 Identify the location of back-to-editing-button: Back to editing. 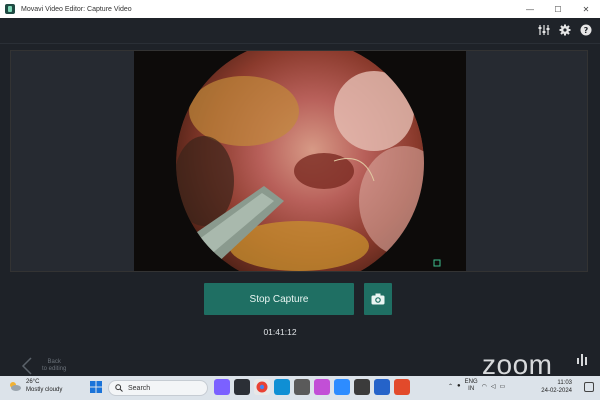
(49, 366).